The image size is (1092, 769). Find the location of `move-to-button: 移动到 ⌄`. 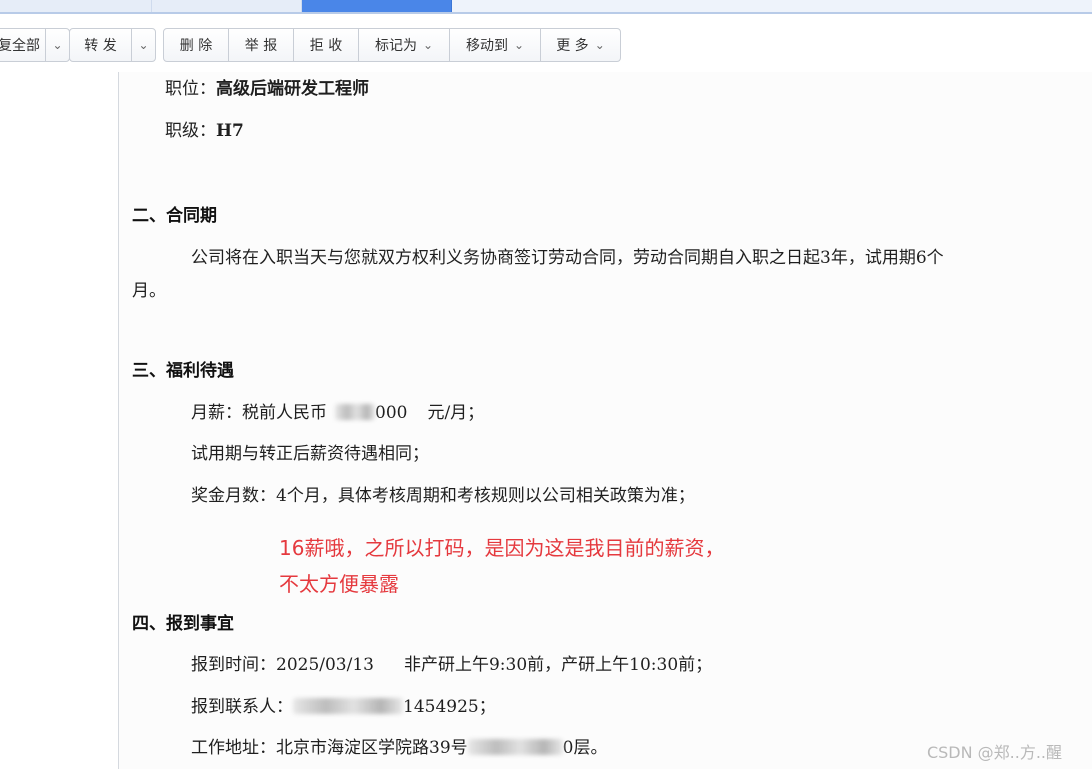

move-to-button: 移动到 ⌄ is located at coordinates (495, 45).